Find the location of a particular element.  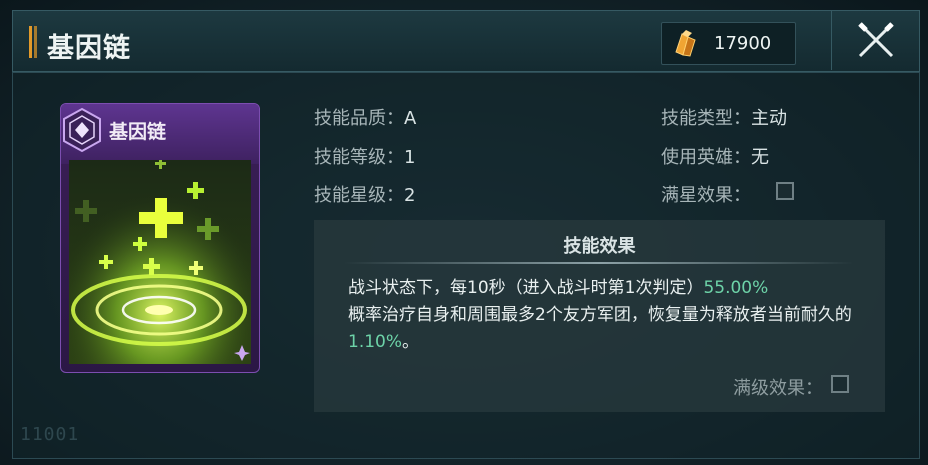

max-star-label: 满星效果： is located at coordinates (706, 195).